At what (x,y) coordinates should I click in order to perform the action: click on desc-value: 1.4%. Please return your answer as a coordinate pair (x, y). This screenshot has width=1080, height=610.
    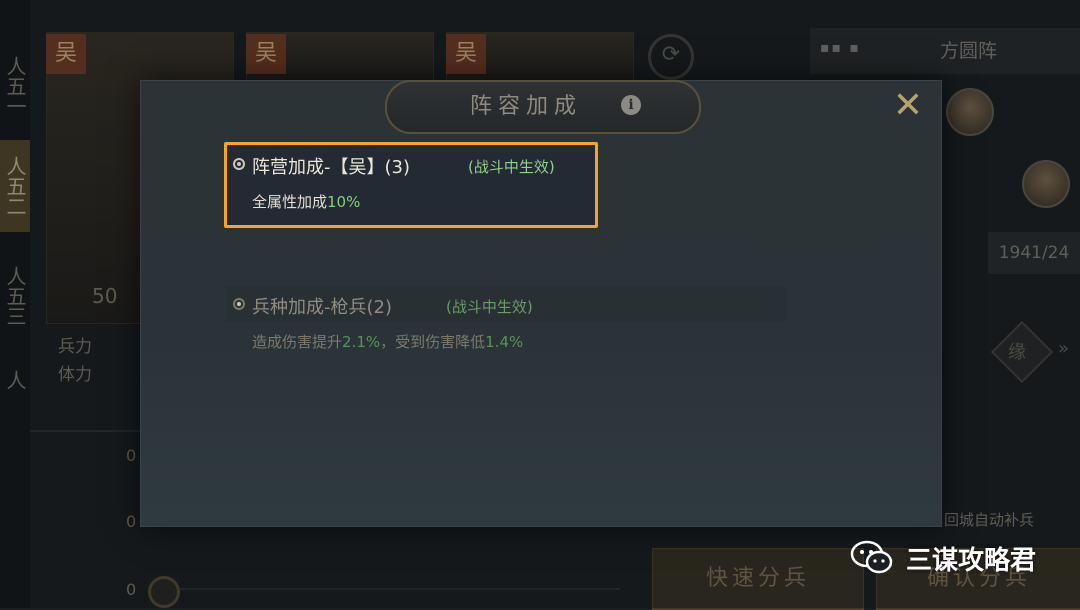
    Looking at the image, I should click on (504, 342).